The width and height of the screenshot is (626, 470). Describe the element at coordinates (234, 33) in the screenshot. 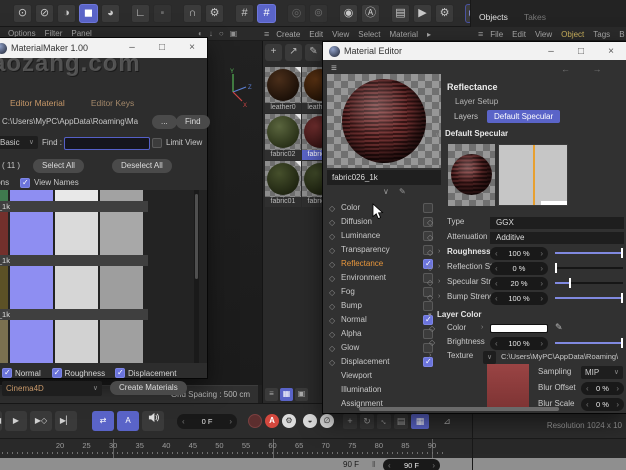

I see `viewport-maximize-icon: ▣` at that location.